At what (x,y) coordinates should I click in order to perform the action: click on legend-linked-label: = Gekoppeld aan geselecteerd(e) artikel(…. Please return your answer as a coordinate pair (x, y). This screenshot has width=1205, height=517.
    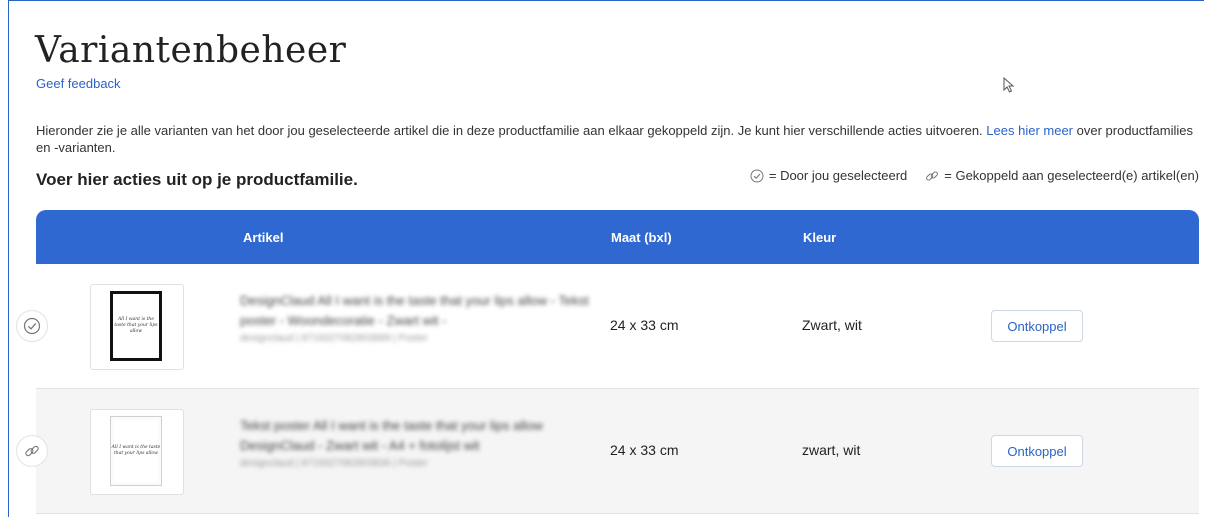
    Looking at the image, I should click on (1071, 175).